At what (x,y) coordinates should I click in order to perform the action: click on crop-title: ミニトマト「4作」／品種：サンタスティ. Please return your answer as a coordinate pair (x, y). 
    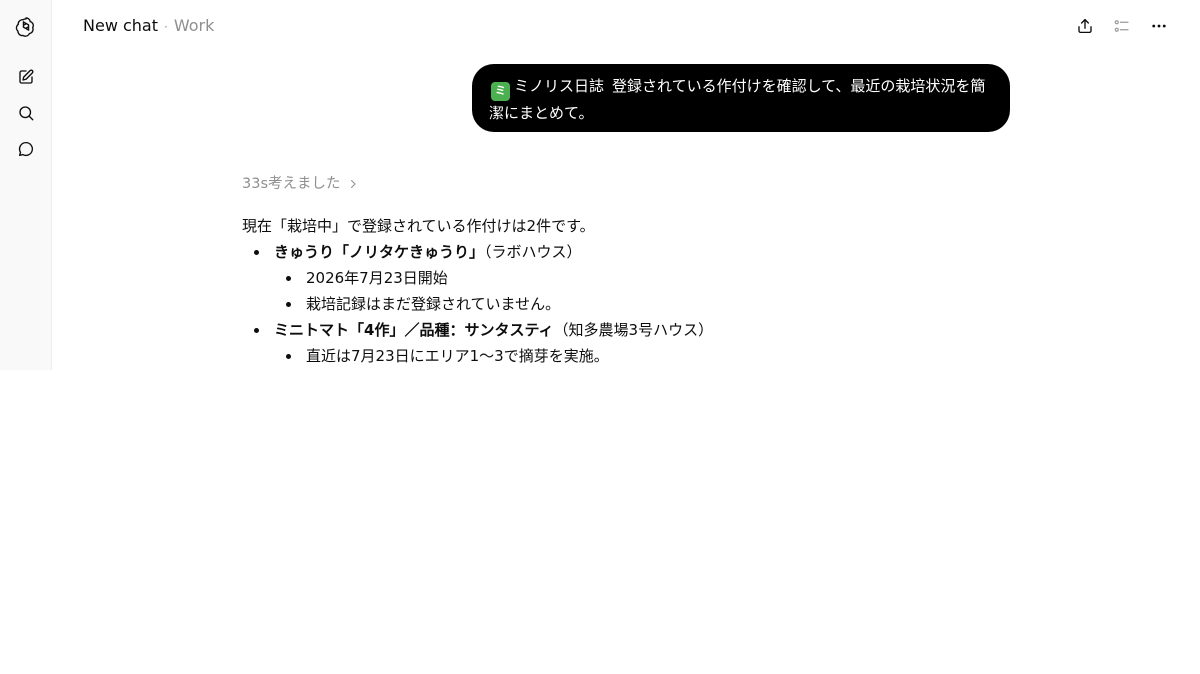
    Looking at the image, I should click on (414, 330).